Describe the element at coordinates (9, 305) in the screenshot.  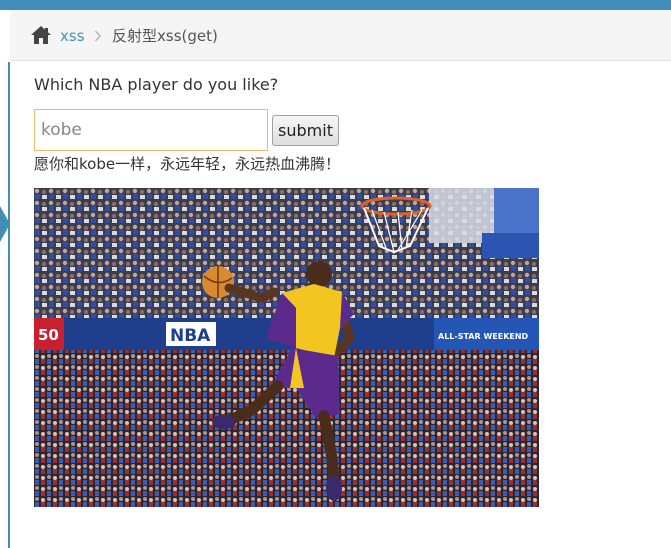
I see `sidebar-border` at that location.